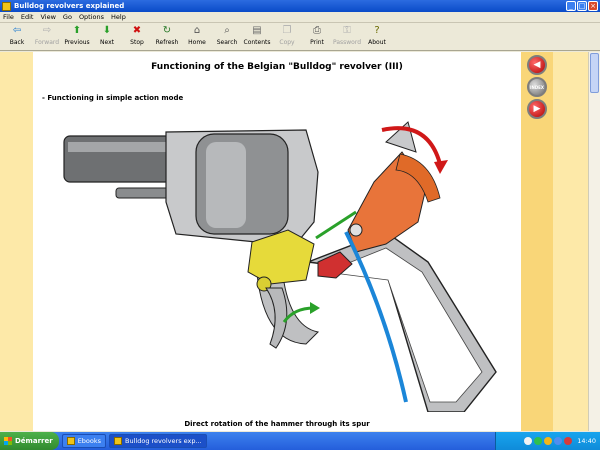  I want to click on barrel-highlight, so click(120, 147).